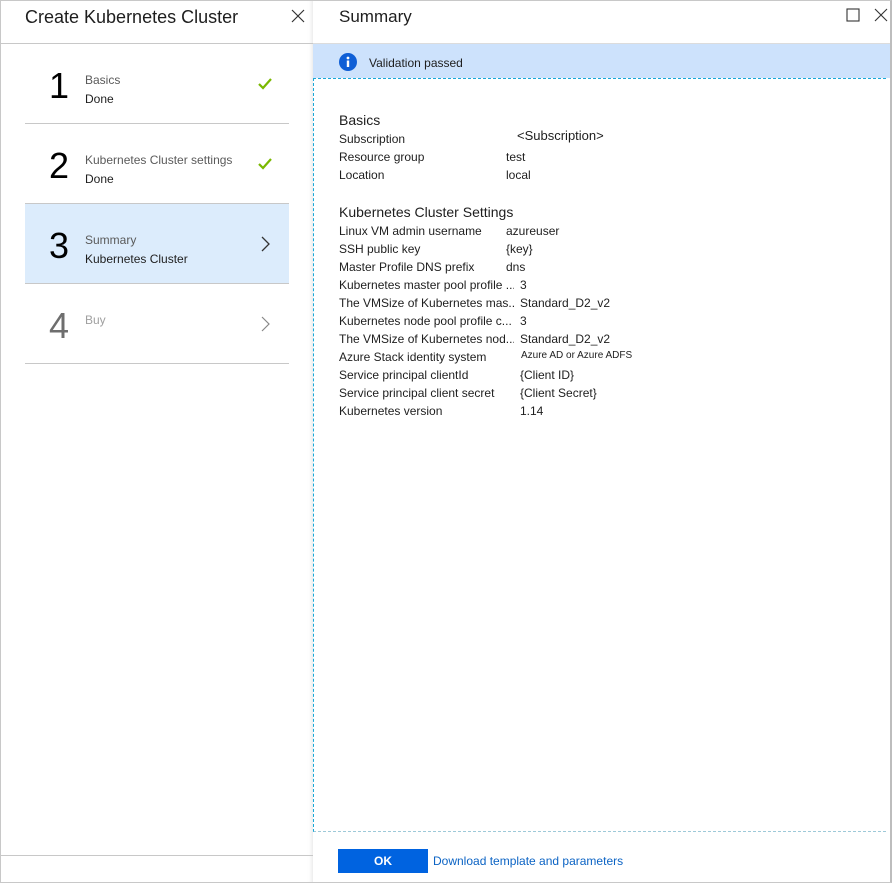 This screenshot has height=883, width=892. What do you see at coordinates (516, 267) in the screenshot?
I see `row-value: dns` at bounding box center [516, 267].